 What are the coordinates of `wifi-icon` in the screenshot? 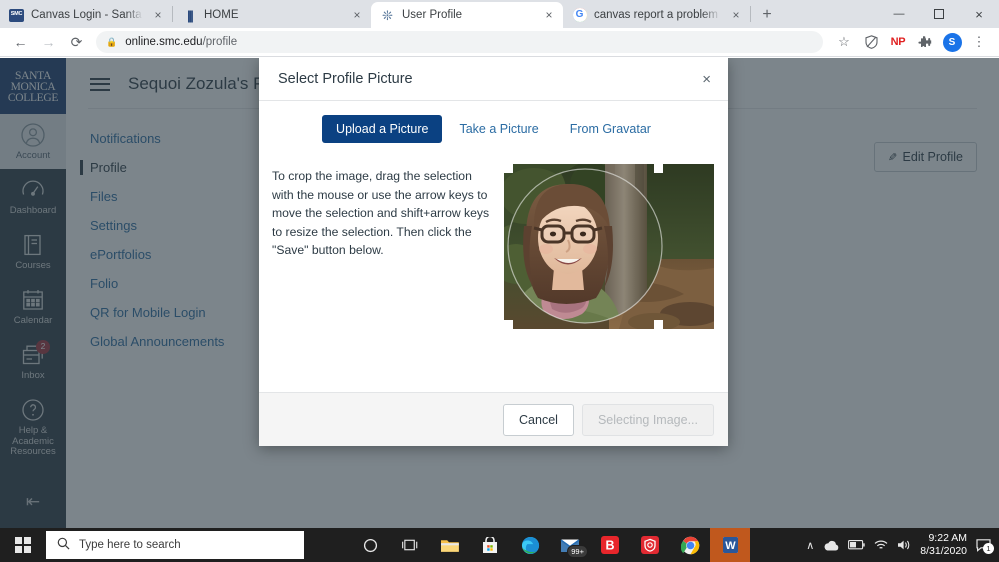 It's located at (881, 545).